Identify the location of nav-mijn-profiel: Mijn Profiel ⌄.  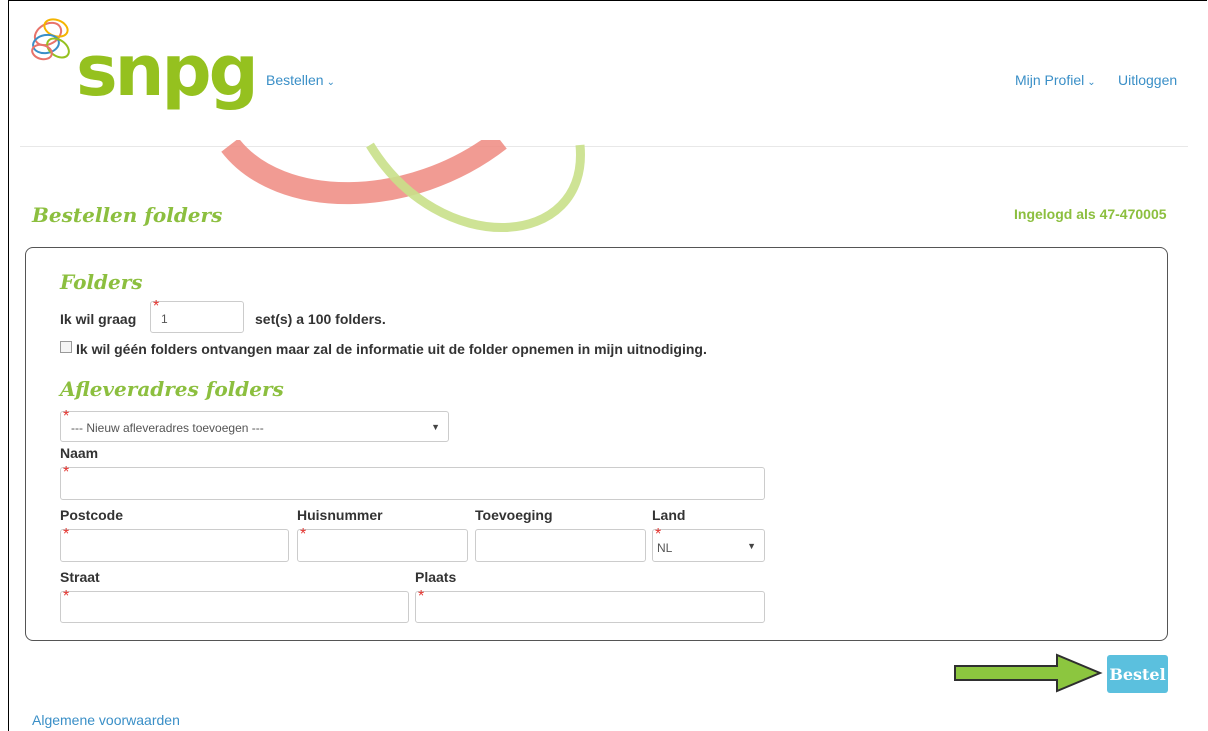
(1055, 80).